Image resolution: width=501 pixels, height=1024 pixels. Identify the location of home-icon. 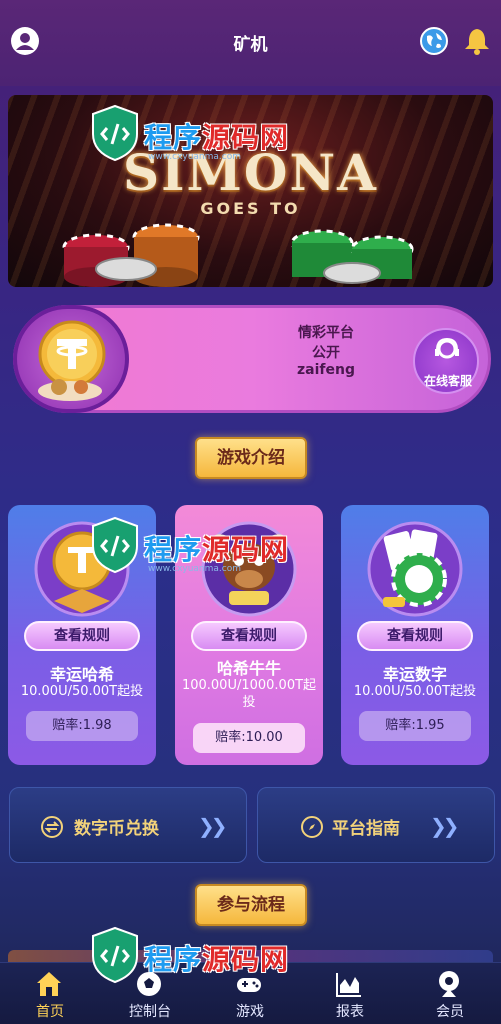
(49, 984).